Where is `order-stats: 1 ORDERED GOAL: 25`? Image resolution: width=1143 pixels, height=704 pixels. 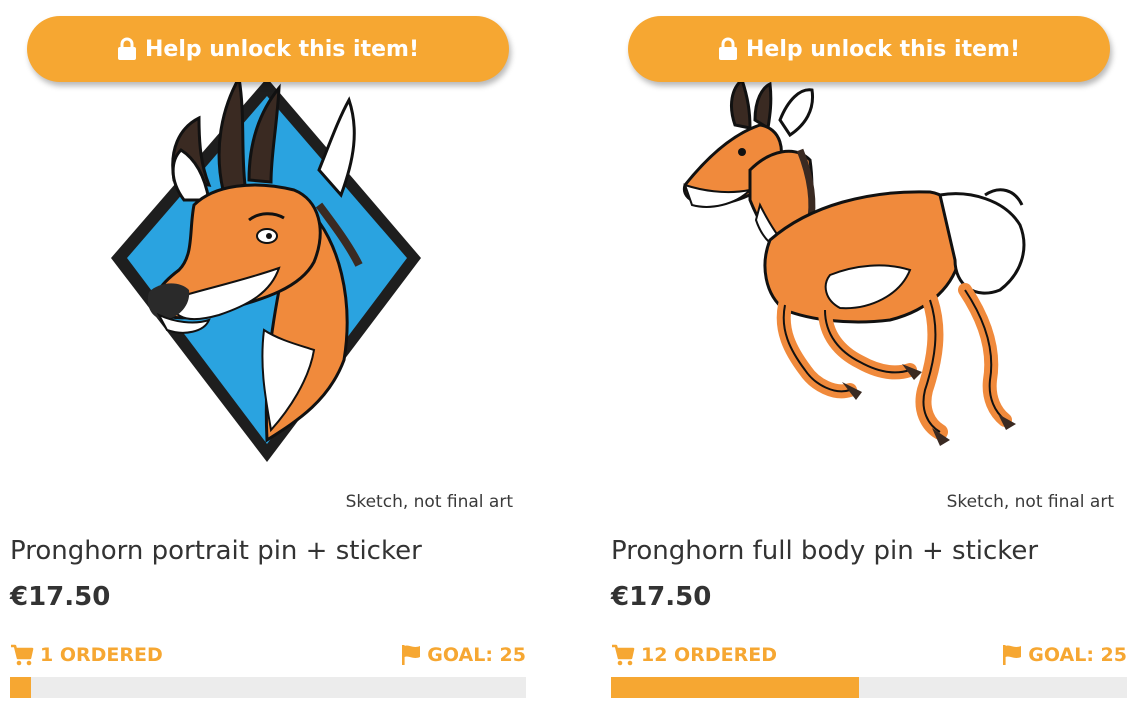 order-stats: 1 ORDERED GOAL: 25 is located at coordinates (268, 656).